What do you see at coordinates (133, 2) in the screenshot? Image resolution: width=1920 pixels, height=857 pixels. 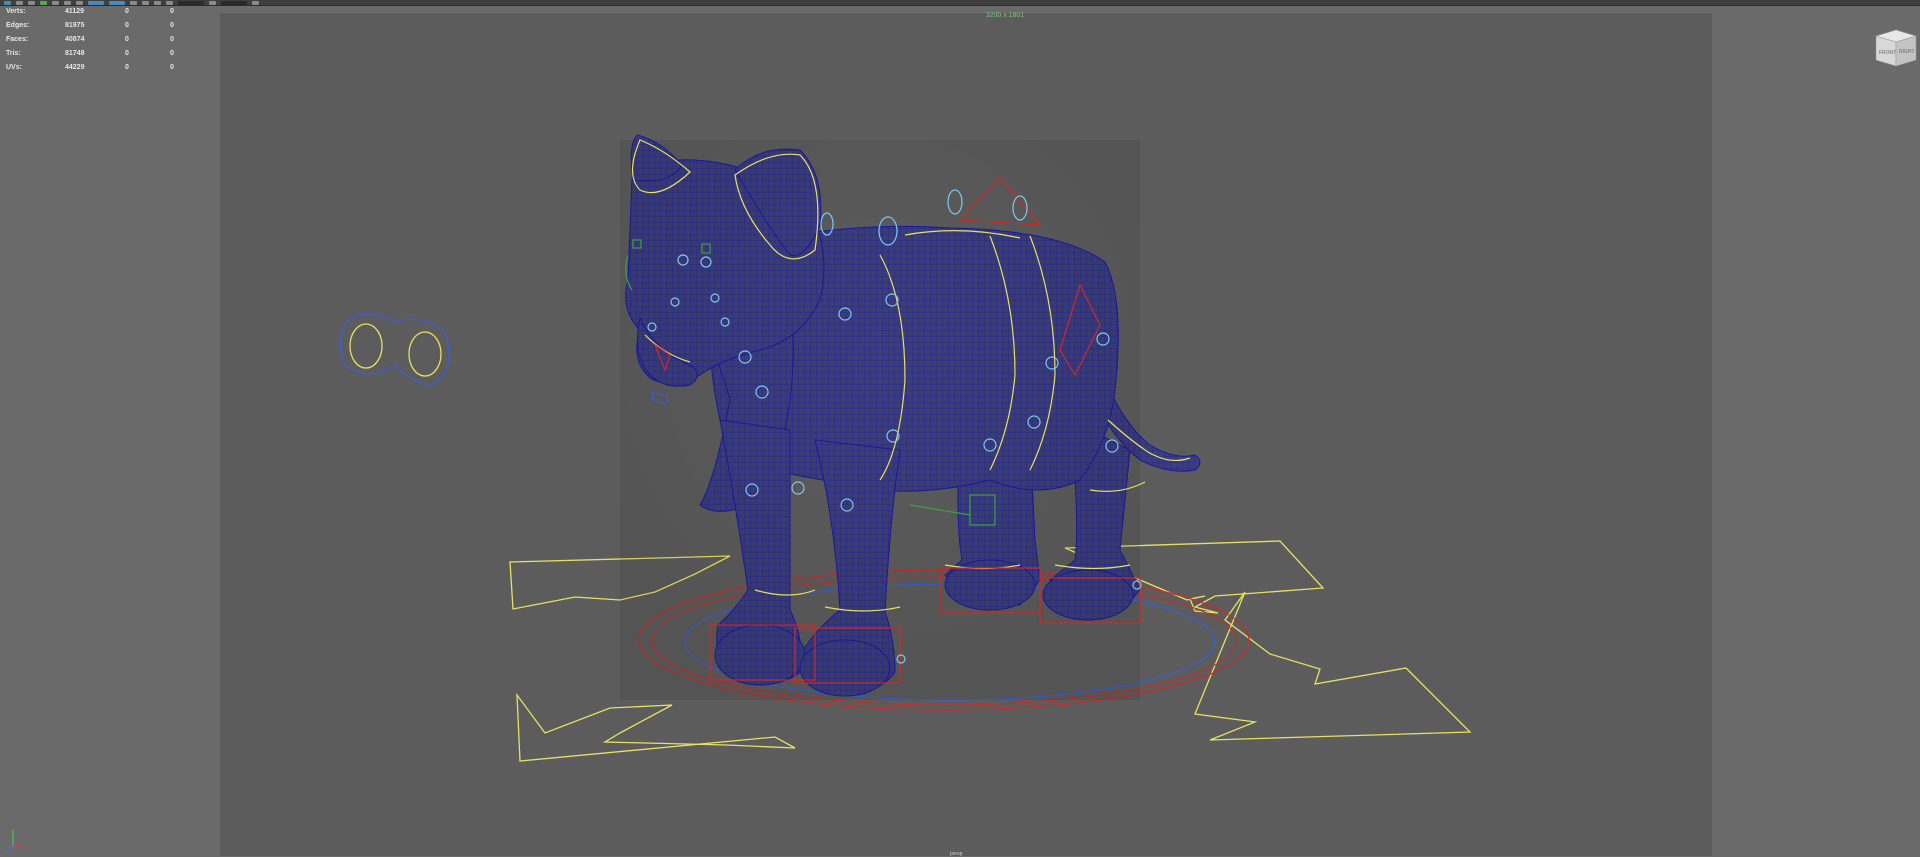 I see `textured-icon` at bounding box center [133, 2].